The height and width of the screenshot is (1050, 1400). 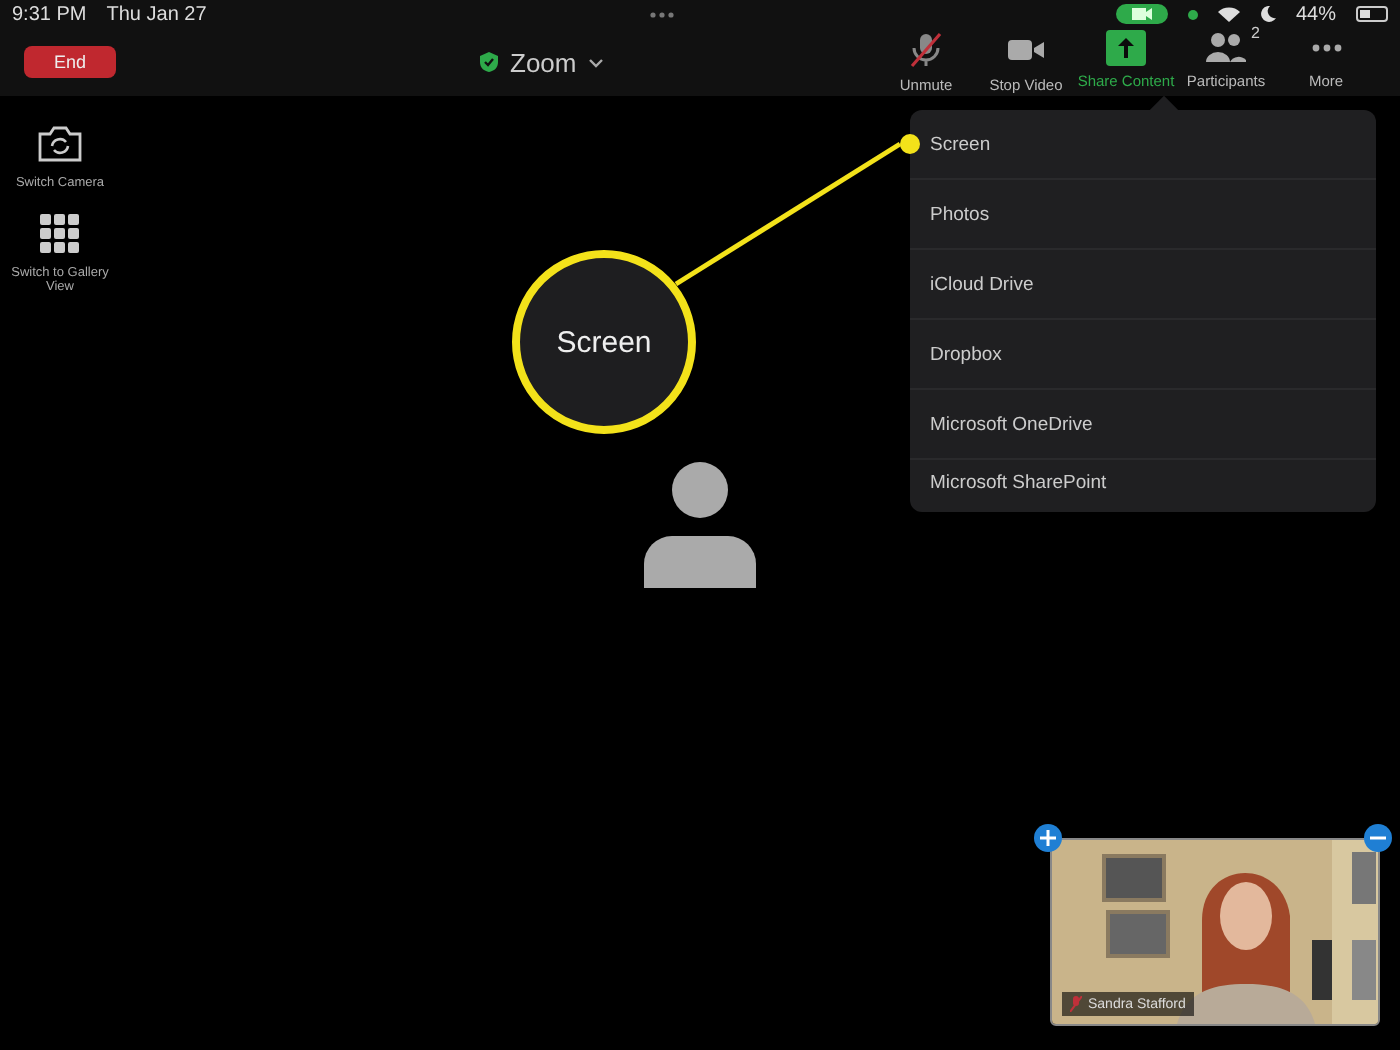 What do you see at coordinates (1372, 14) in the screenshot?
I see `battery-icon` at bounding box center [1372, 14].